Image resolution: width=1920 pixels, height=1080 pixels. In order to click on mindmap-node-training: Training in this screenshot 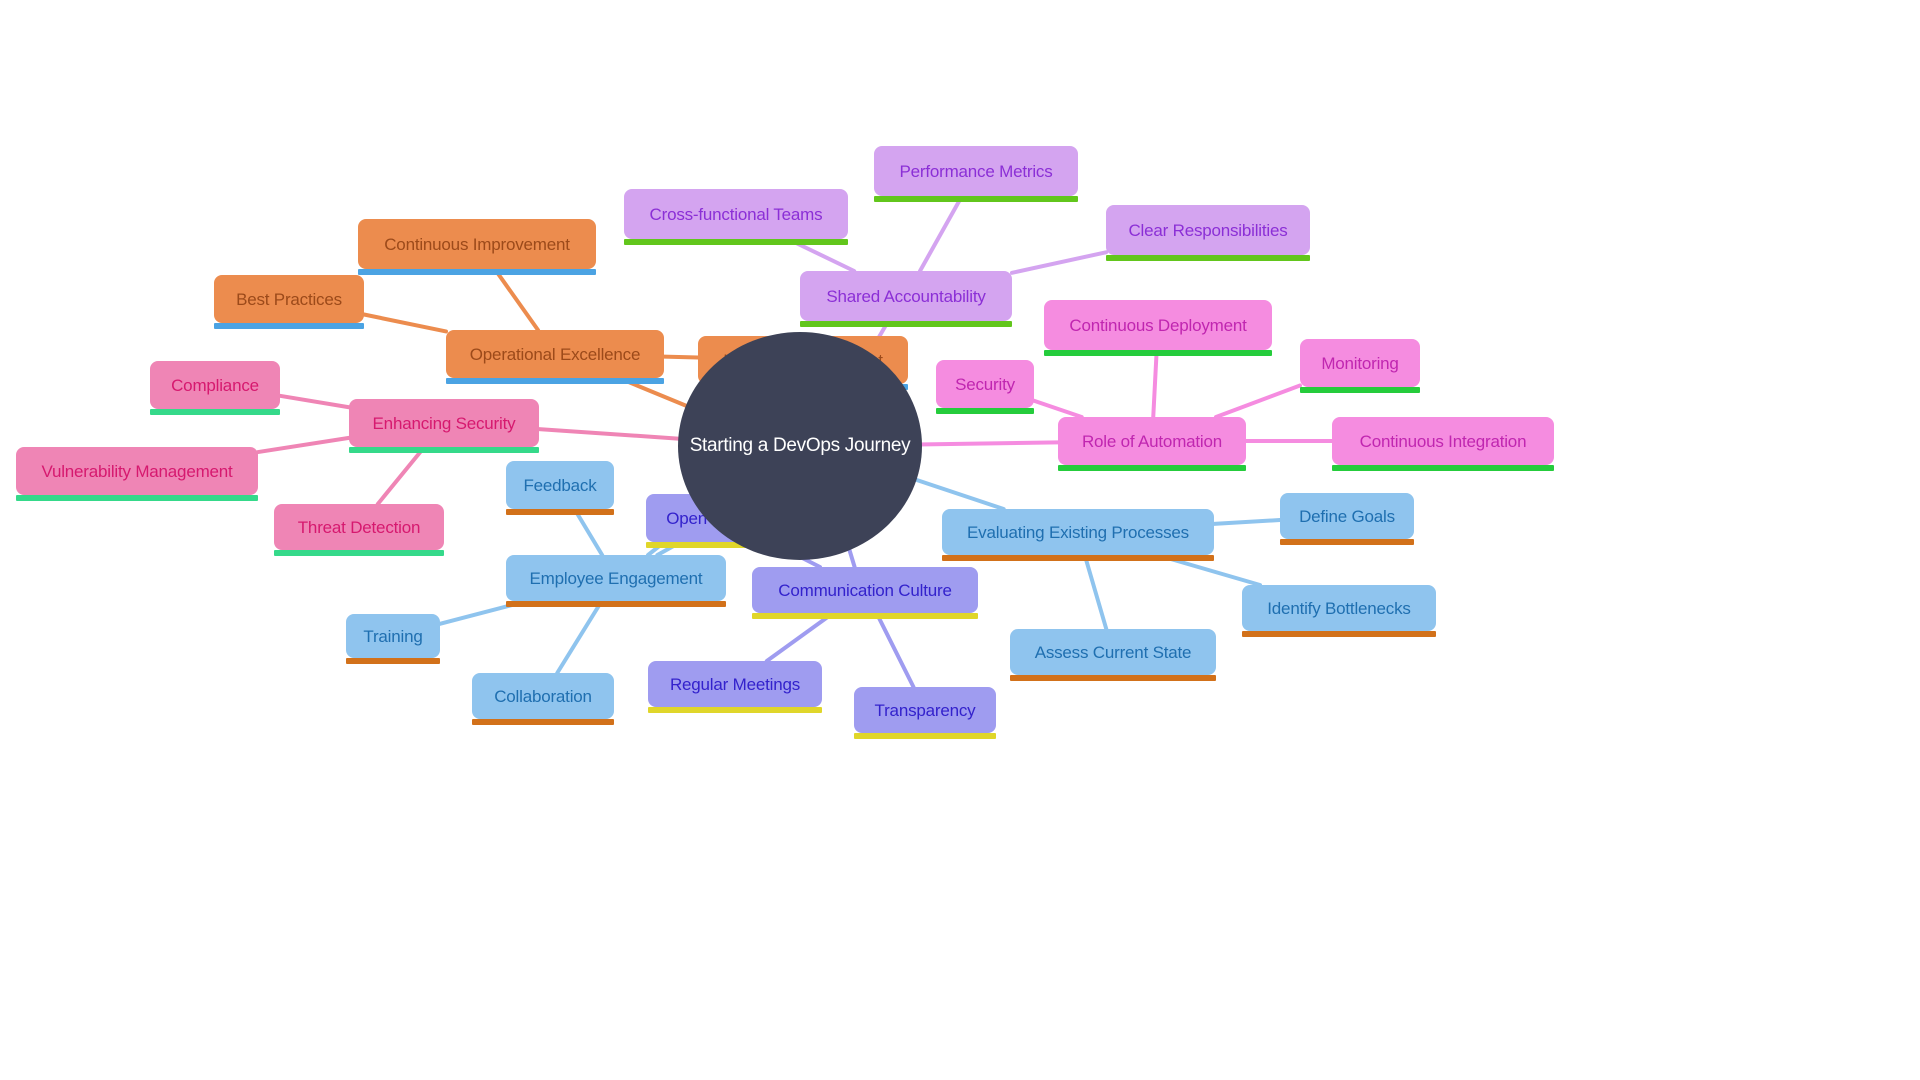, I will do `click(393, 639)`.